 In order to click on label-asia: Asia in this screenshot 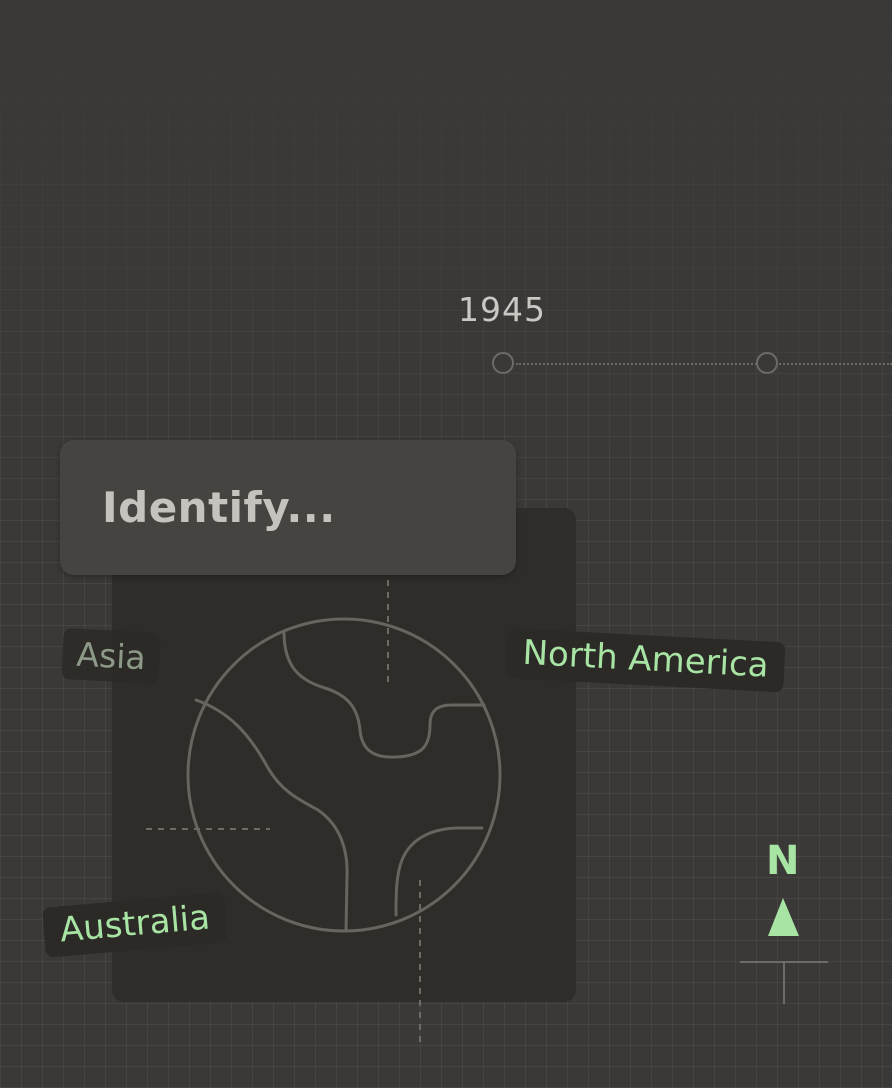, I will do `click(111, 656)`.